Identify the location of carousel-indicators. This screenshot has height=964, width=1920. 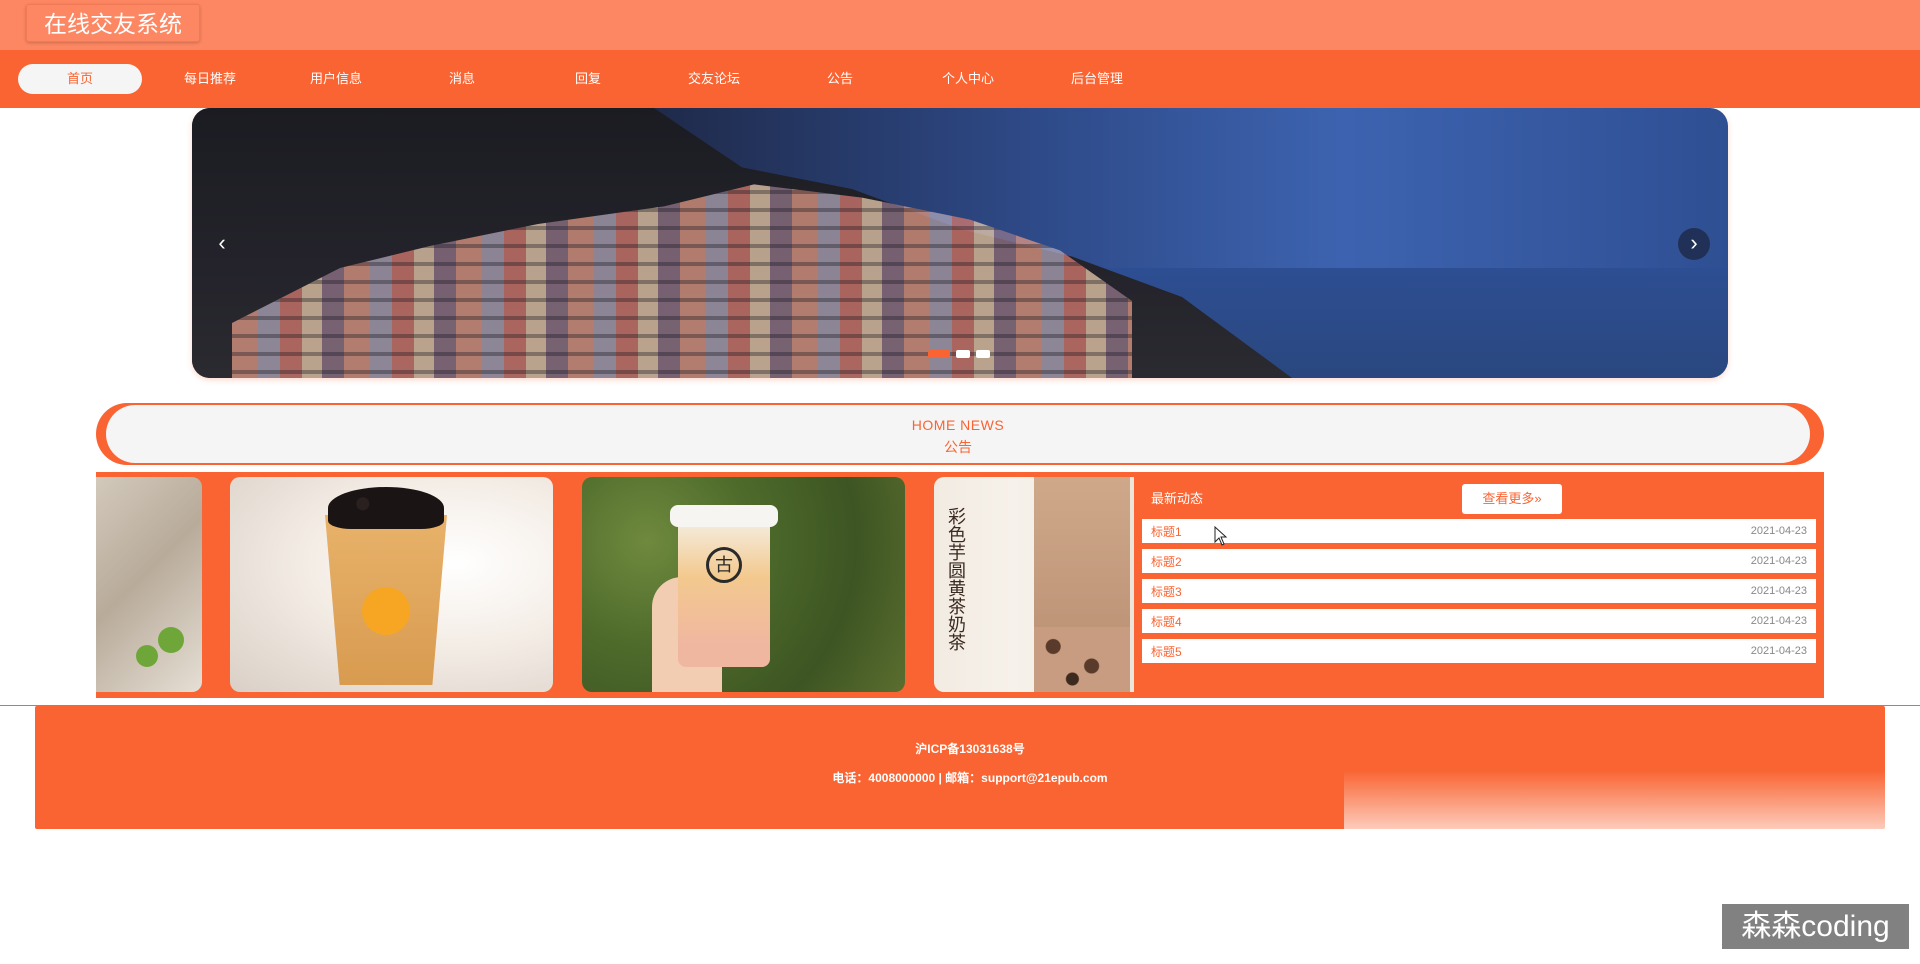
(959, 354).